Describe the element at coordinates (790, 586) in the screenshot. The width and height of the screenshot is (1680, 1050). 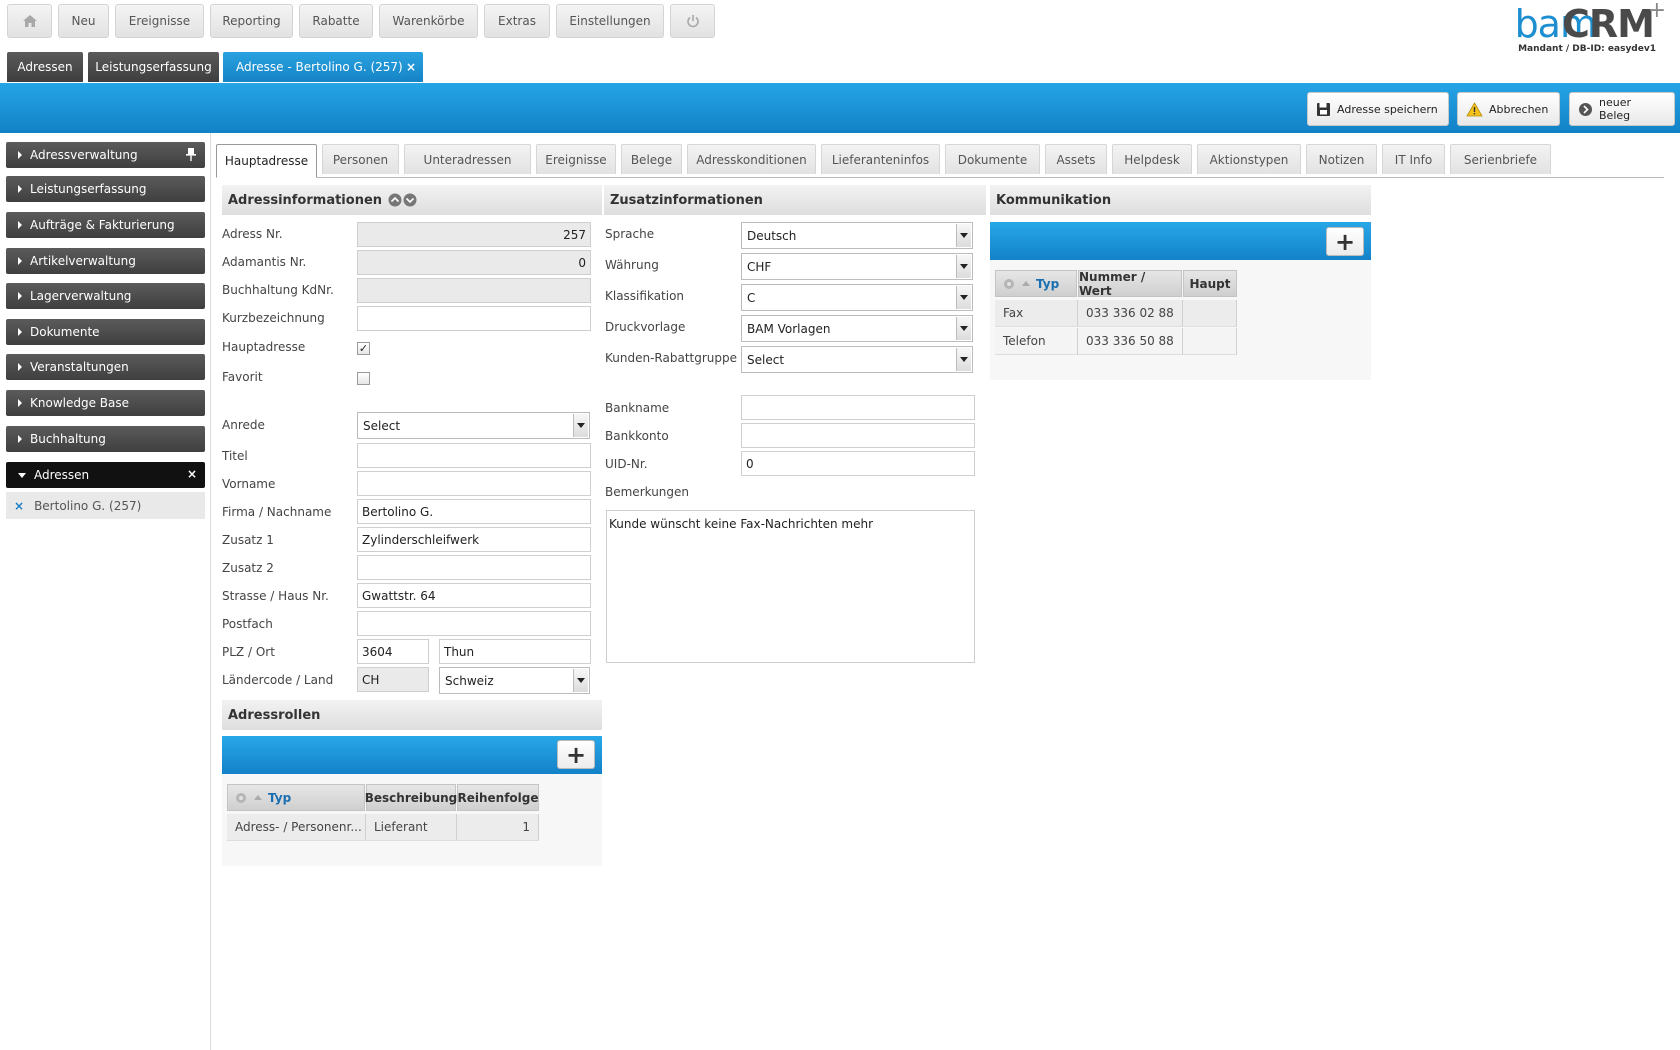
I see `bemerkungen-textarea: Kunde wünscht keine Fax-Nachrichten mehr` at that location.